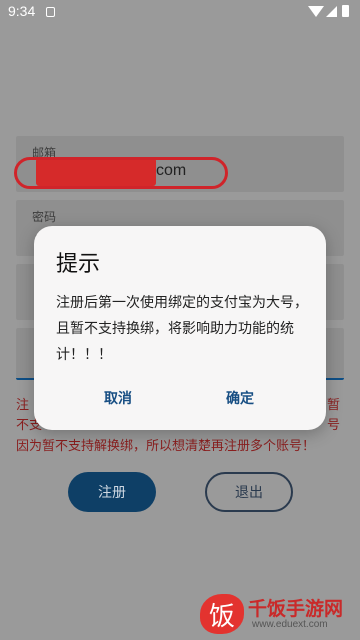 The height and width of the screenshot is (640, 360). Describe the element at coordinates (23, 405) in the screenshot. I see `warning-text-fragment: 注` at that location.